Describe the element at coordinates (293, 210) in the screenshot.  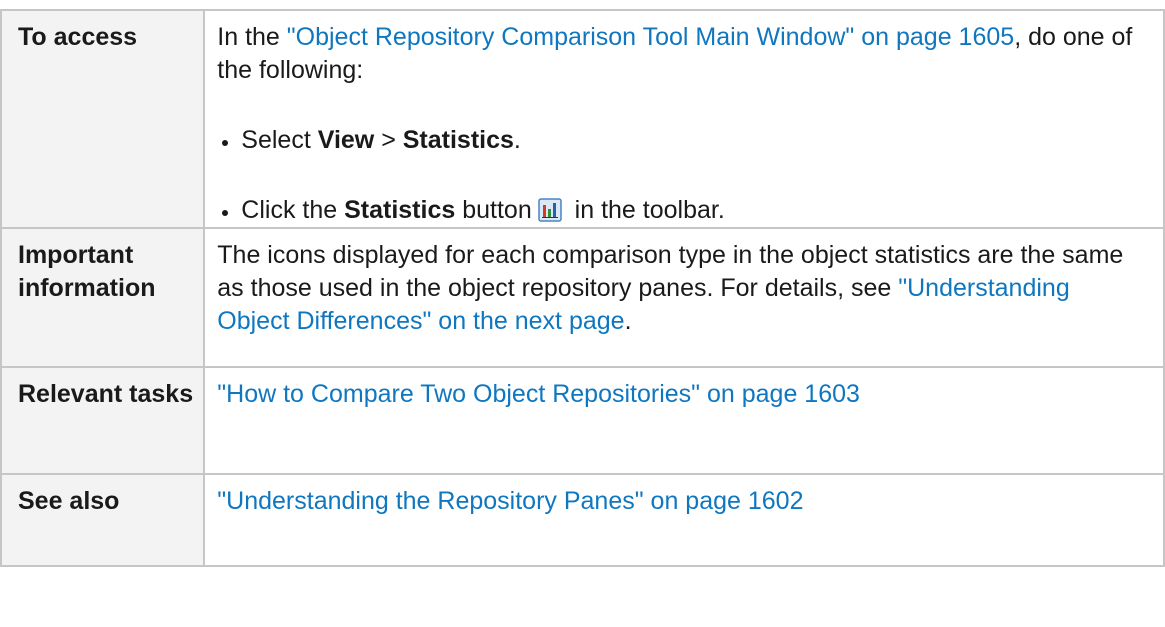
I see `bullet-text: Click the` at that location.